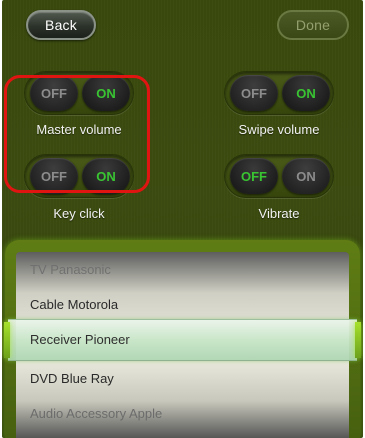 The image size is (365, 438). What do you see at coordinates (279, 176) in the screenshot?
I see `vibrate-toggle: OFF ON` at bounding box center [279, 176].